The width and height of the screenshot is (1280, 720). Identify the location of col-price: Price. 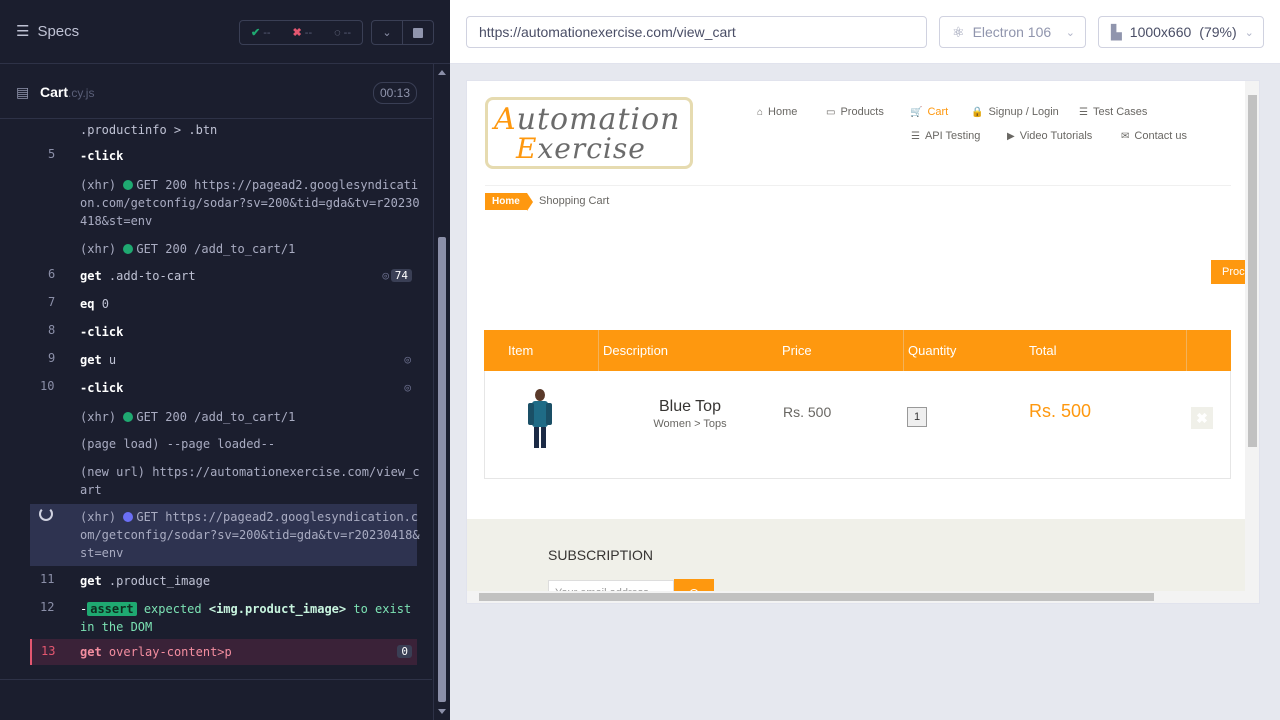
(797, 350).